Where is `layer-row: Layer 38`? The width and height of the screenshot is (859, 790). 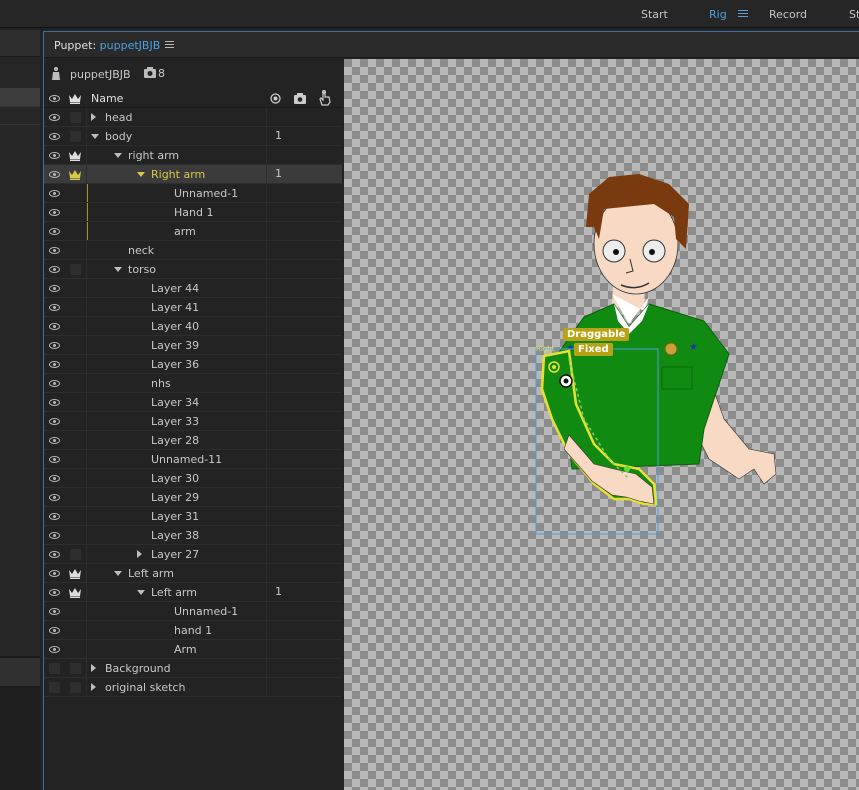
layer-row: Layer 38 is located at coordinates (193, 535).